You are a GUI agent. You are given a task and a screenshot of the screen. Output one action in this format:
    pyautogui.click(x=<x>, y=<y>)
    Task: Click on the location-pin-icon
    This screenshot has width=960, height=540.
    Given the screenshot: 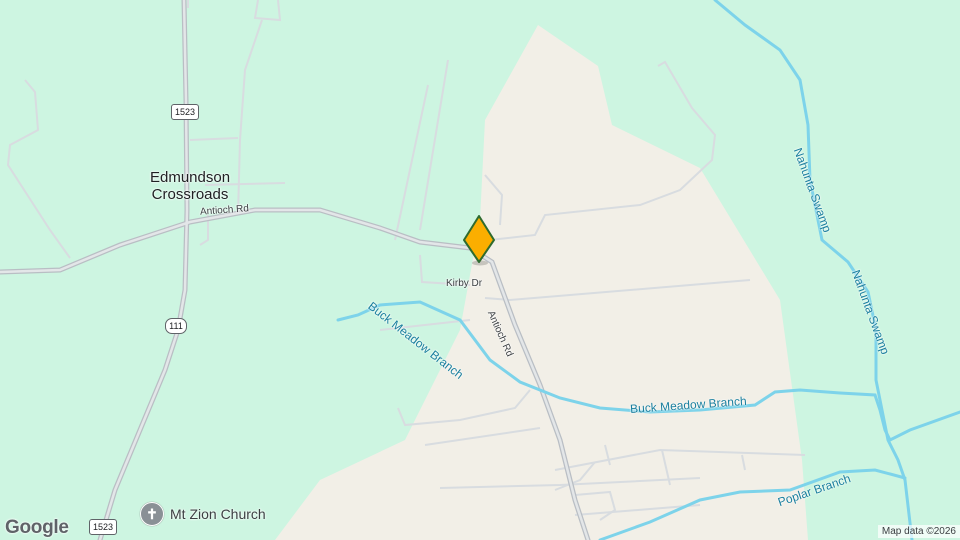 What is the action you would take?
    pyautogui.click(x=479, y=242)
    